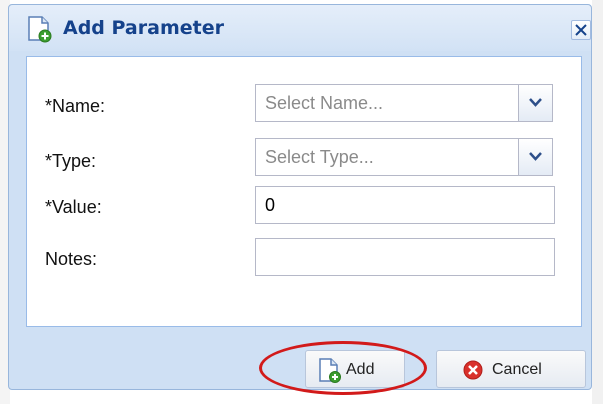  Describe the element at coordinates (71, 259) in the screenshot. I see `notes-label: Notes:` at that location.